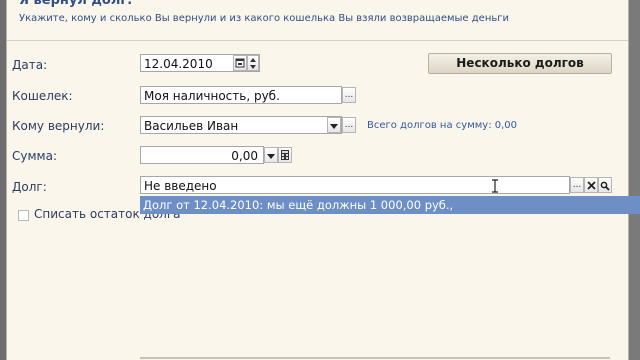 The width and height of the screenshot is (640, 360). Describe the element at coordinates (180, 186) in the screenshot. I see `debt-value: Не введено` at that location.